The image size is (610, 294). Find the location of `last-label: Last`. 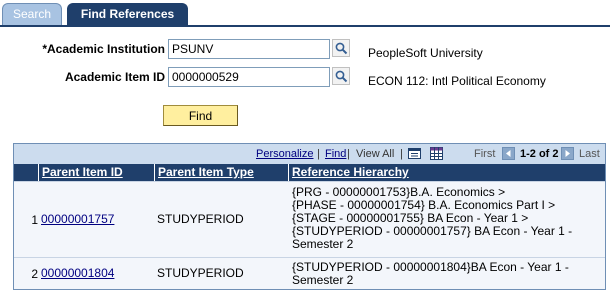

last-label: Last is located at coordinates (589, 154).